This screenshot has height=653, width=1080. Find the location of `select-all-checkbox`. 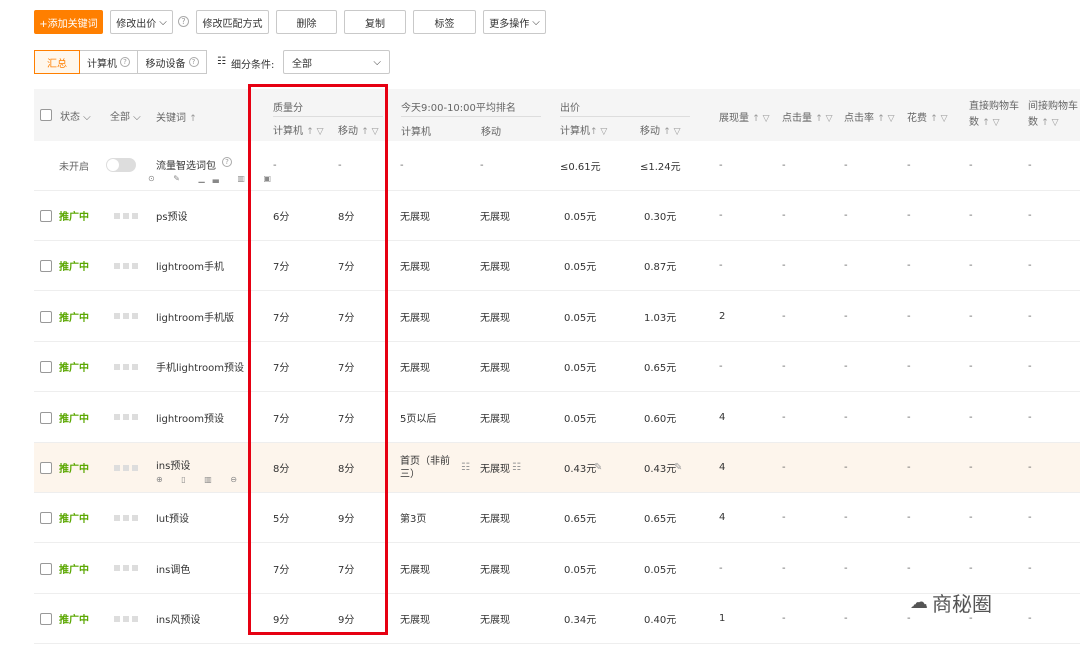

select-all-checkbox is located at coordinates (46, 115).